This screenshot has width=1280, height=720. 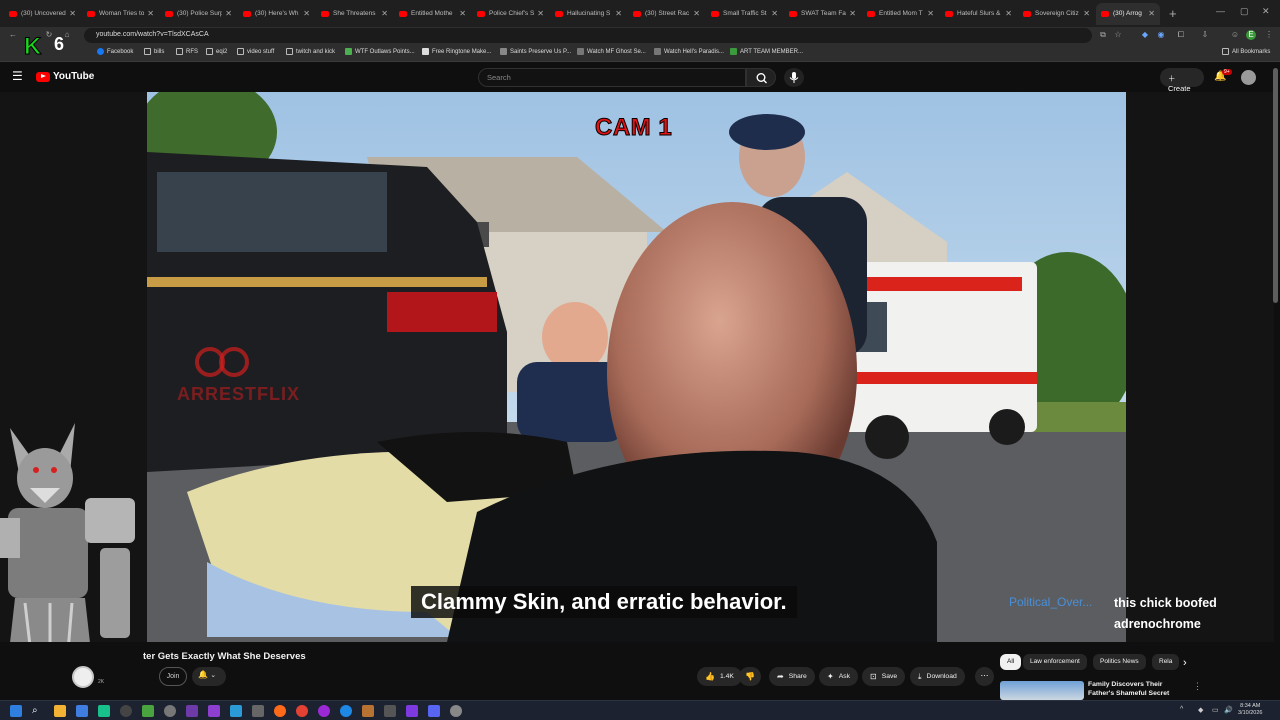 I want to click on file-explorer-icon, so click(x=60, y=711).